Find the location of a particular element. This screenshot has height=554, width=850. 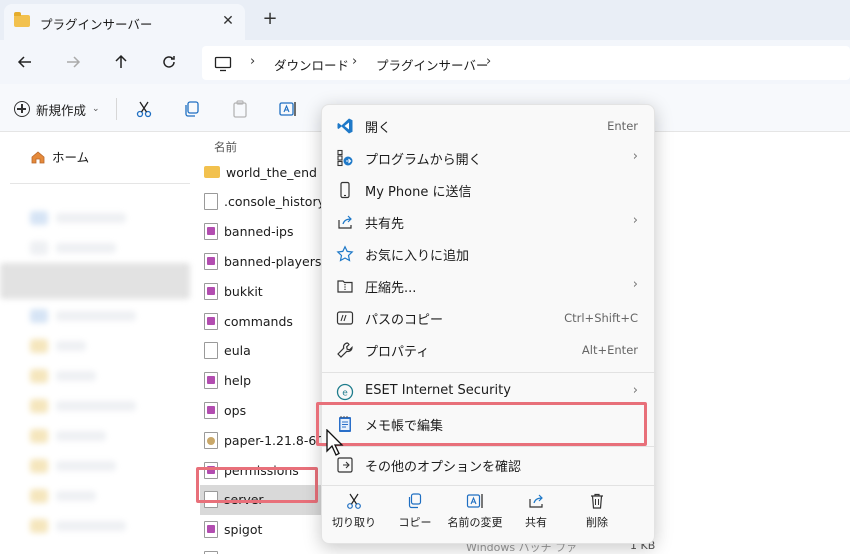

eset-icon: e is located at coordinates (345, 392).